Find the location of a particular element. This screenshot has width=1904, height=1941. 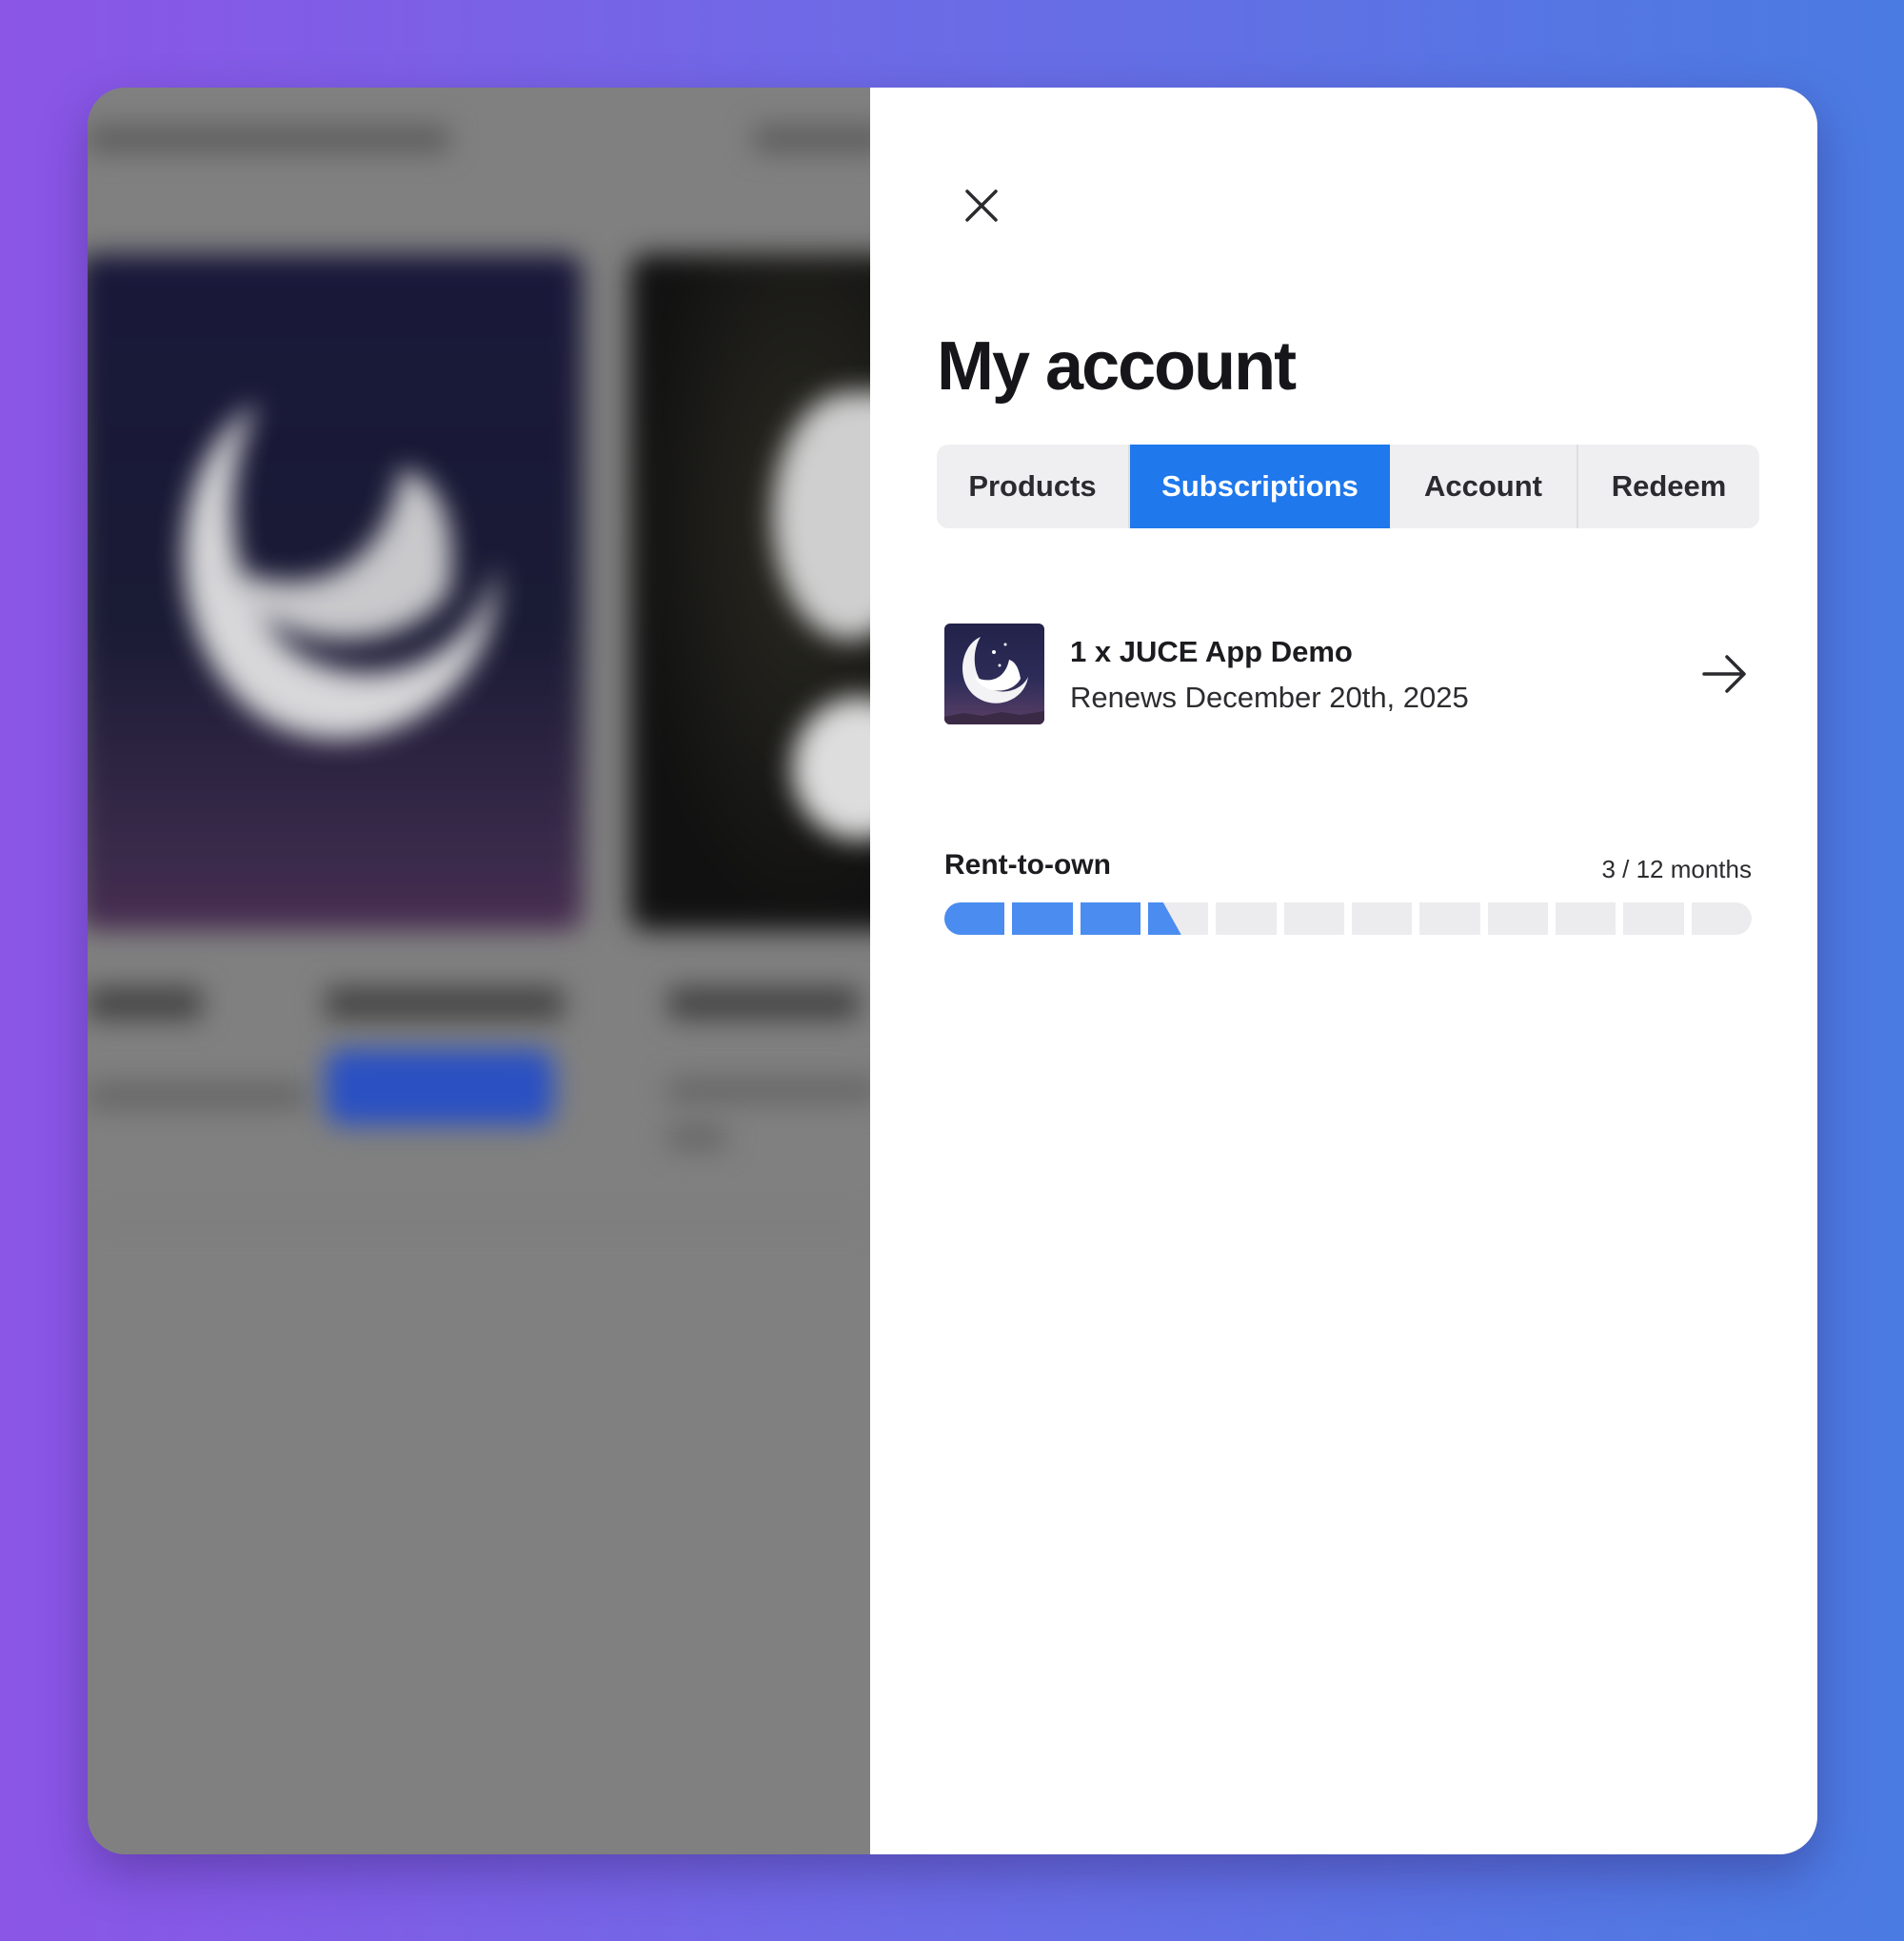

close-icon is located at coordinates (981, 205).